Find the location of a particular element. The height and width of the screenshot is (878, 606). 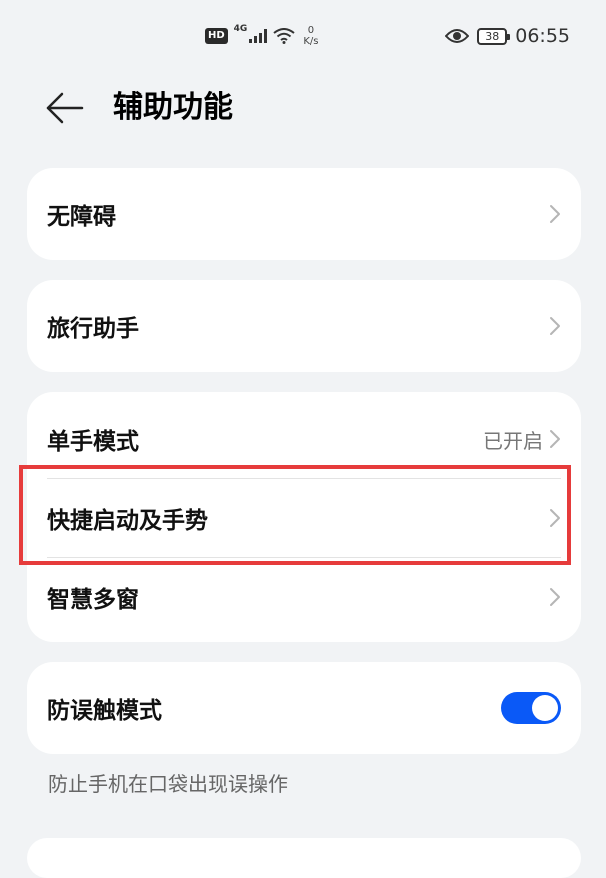

battery-level: 38 is located at coordinates (492, 36).